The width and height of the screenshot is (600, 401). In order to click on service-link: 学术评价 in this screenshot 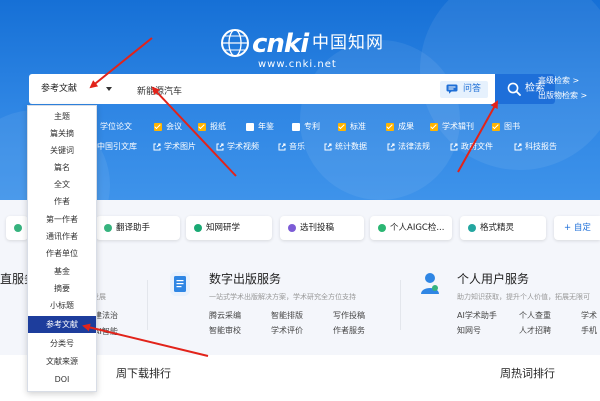, I will do `click(287, 330)`.